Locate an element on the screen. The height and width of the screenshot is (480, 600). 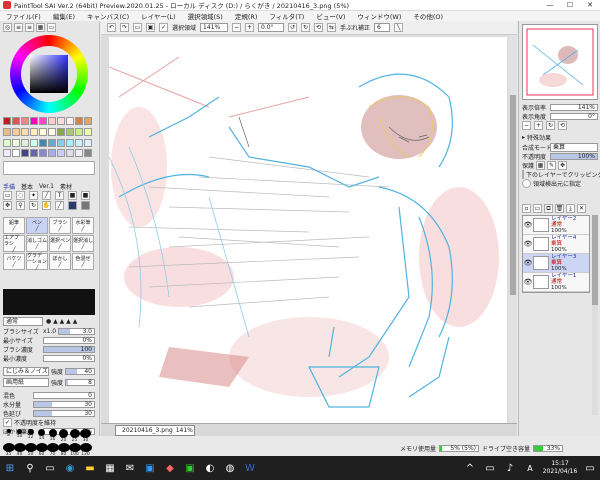
copy-layer-icon: ⧉ is located at coordinates (548, 208).